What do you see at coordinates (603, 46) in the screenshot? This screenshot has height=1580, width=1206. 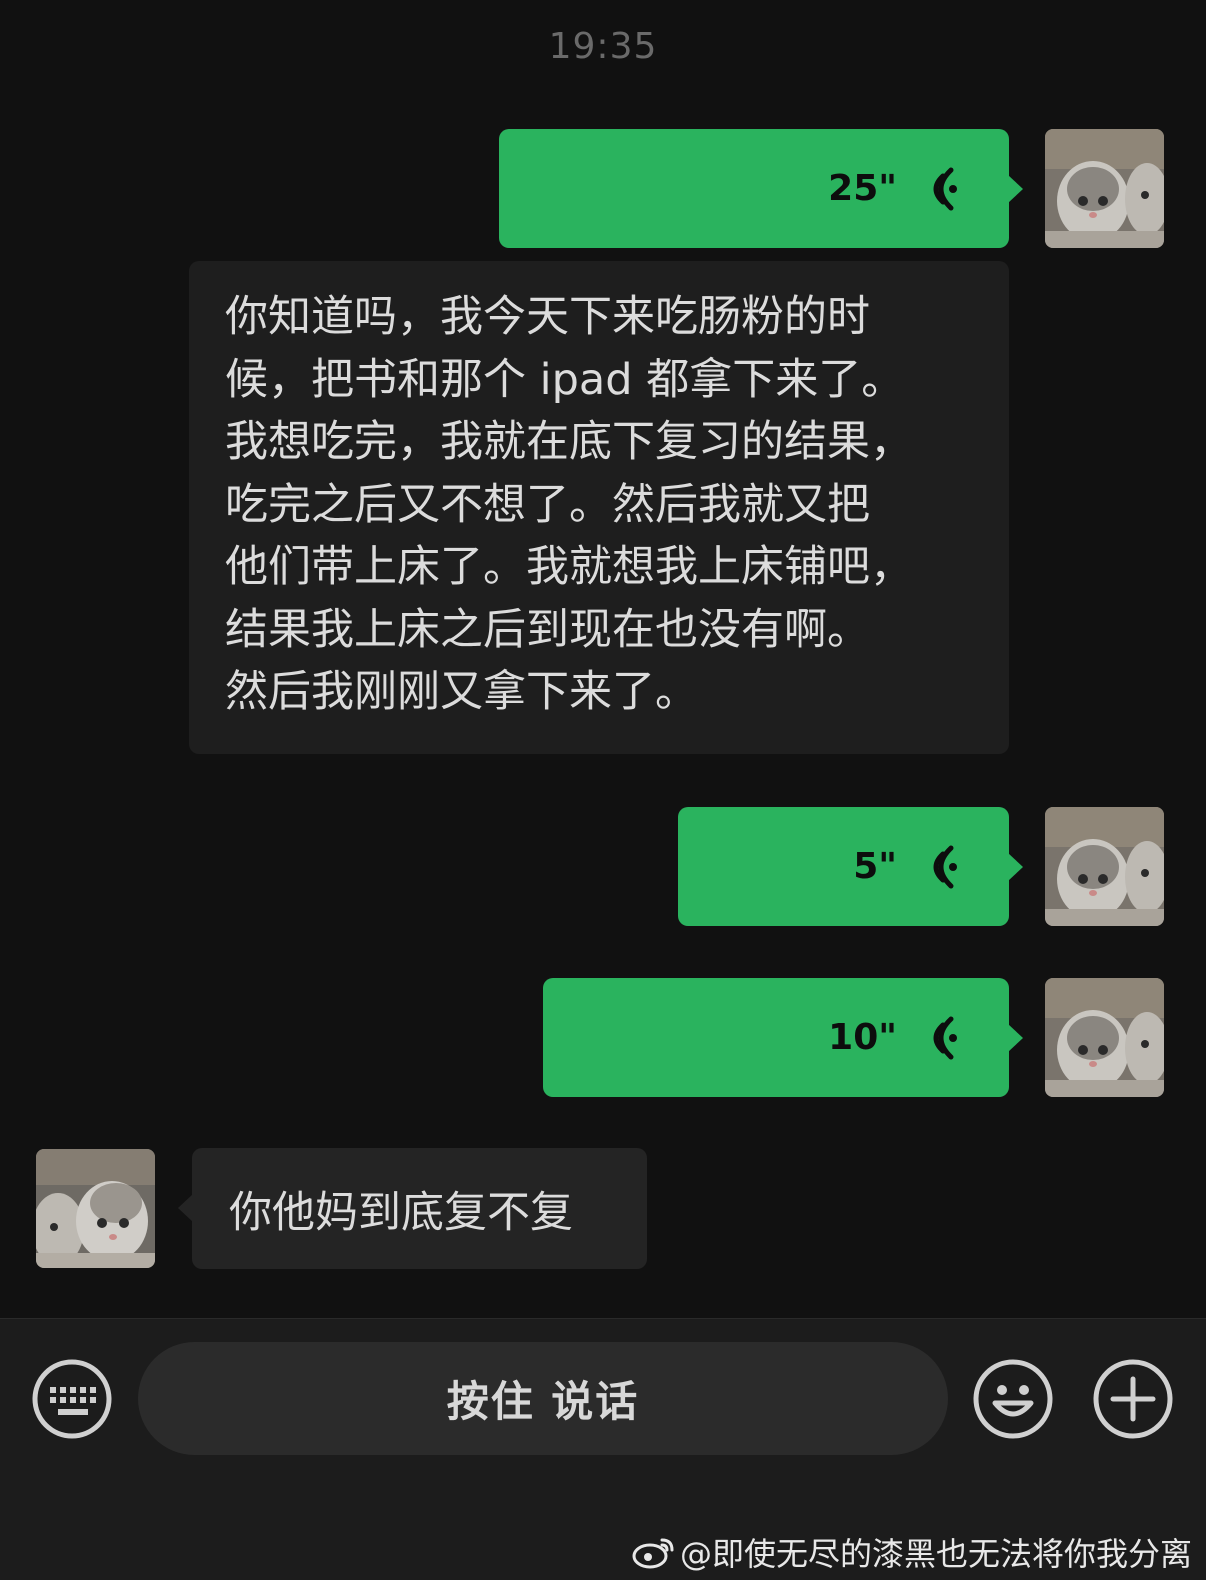 I see `message-timestamp: 19:35` at bounding box center [603, 46].